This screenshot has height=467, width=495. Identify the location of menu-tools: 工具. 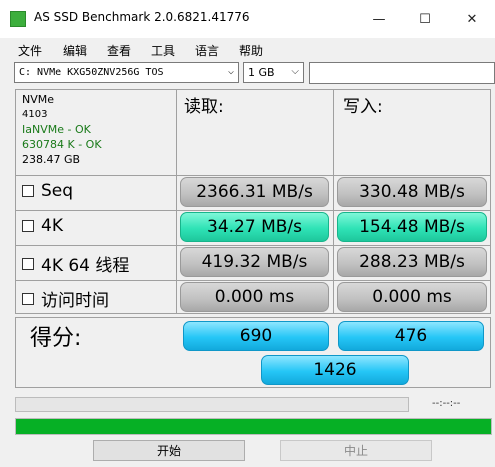
(163, 50).